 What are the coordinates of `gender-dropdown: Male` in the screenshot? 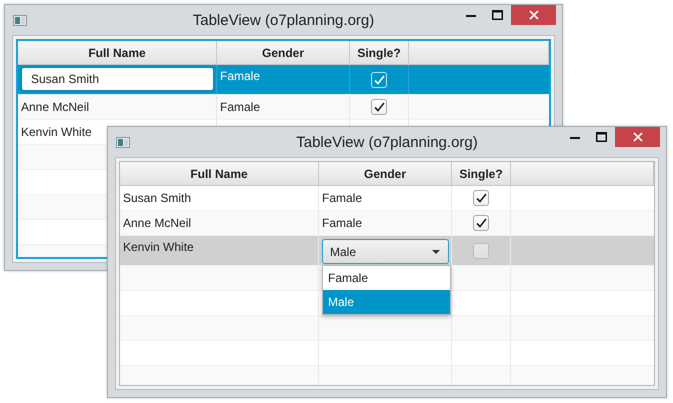 It's located at (385, 251).